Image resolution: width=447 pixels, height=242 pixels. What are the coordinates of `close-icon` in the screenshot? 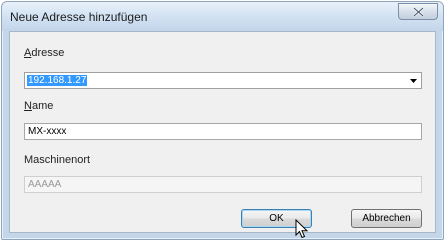 It's located at (418, 12).